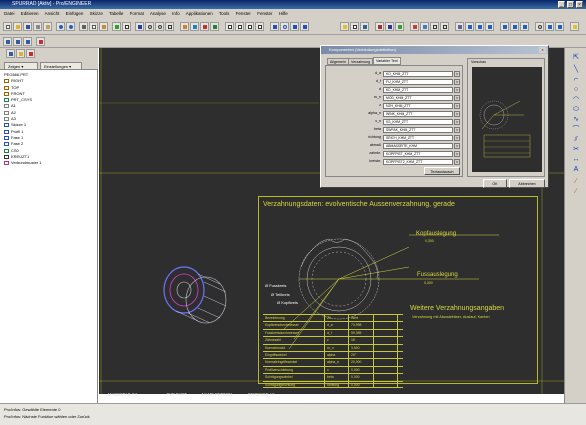  Describe the element at coordinates (96, 13) in the screenshot. I see `menu-skizze: Skizze` at that location.